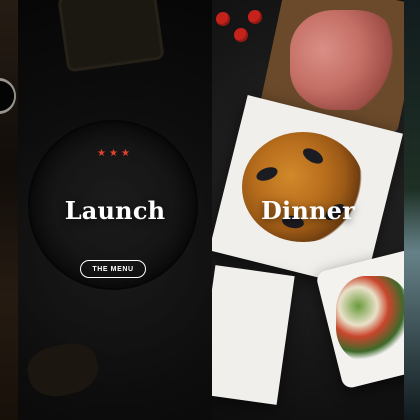  Describe the element at coordinates (115, 153) in the screenshot. I see `rating-stars: ★★★` at that location.